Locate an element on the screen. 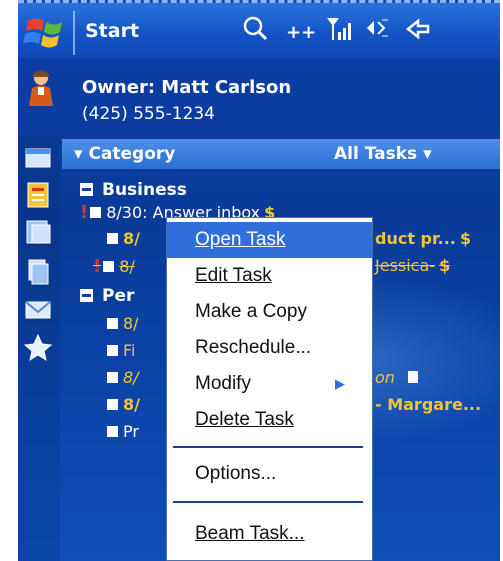 This screenshot has height=561, width=503. owner-phone: (425) 555-1234 is located at coordinates (148, 114).